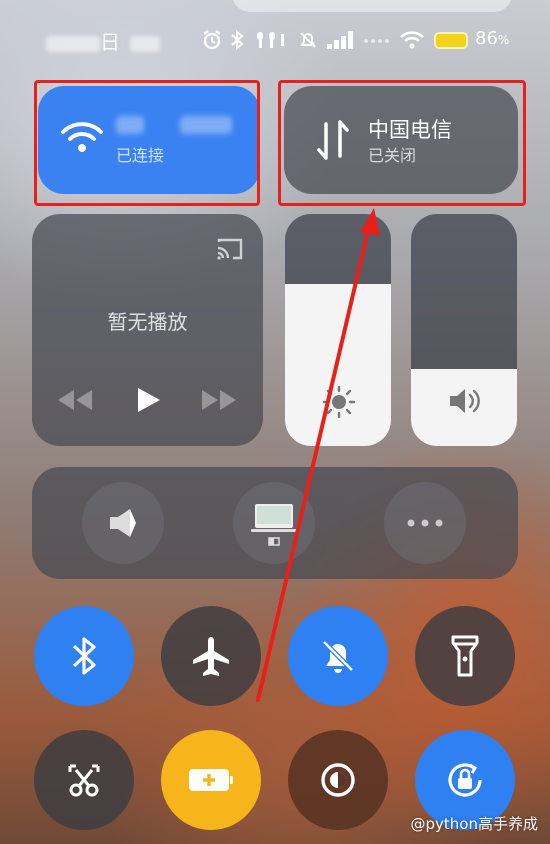 Image resolution: width=550 pixels, height=844 pixels. Describe the element at coordinates (318, 455) in the screenshot. I see `annotation-arrow` at that location.